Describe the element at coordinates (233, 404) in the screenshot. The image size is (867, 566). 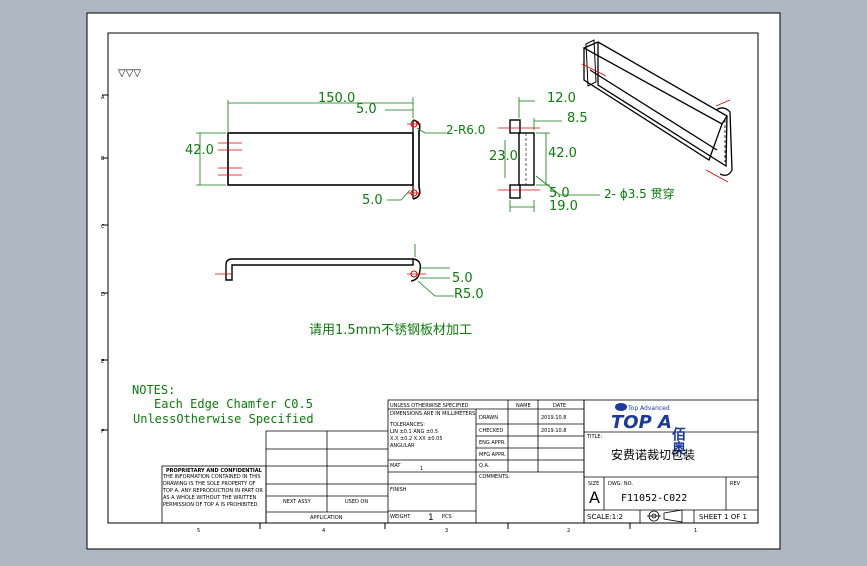
I see `notes-line-1: Each Edge Chamfer C0.5` at that location.